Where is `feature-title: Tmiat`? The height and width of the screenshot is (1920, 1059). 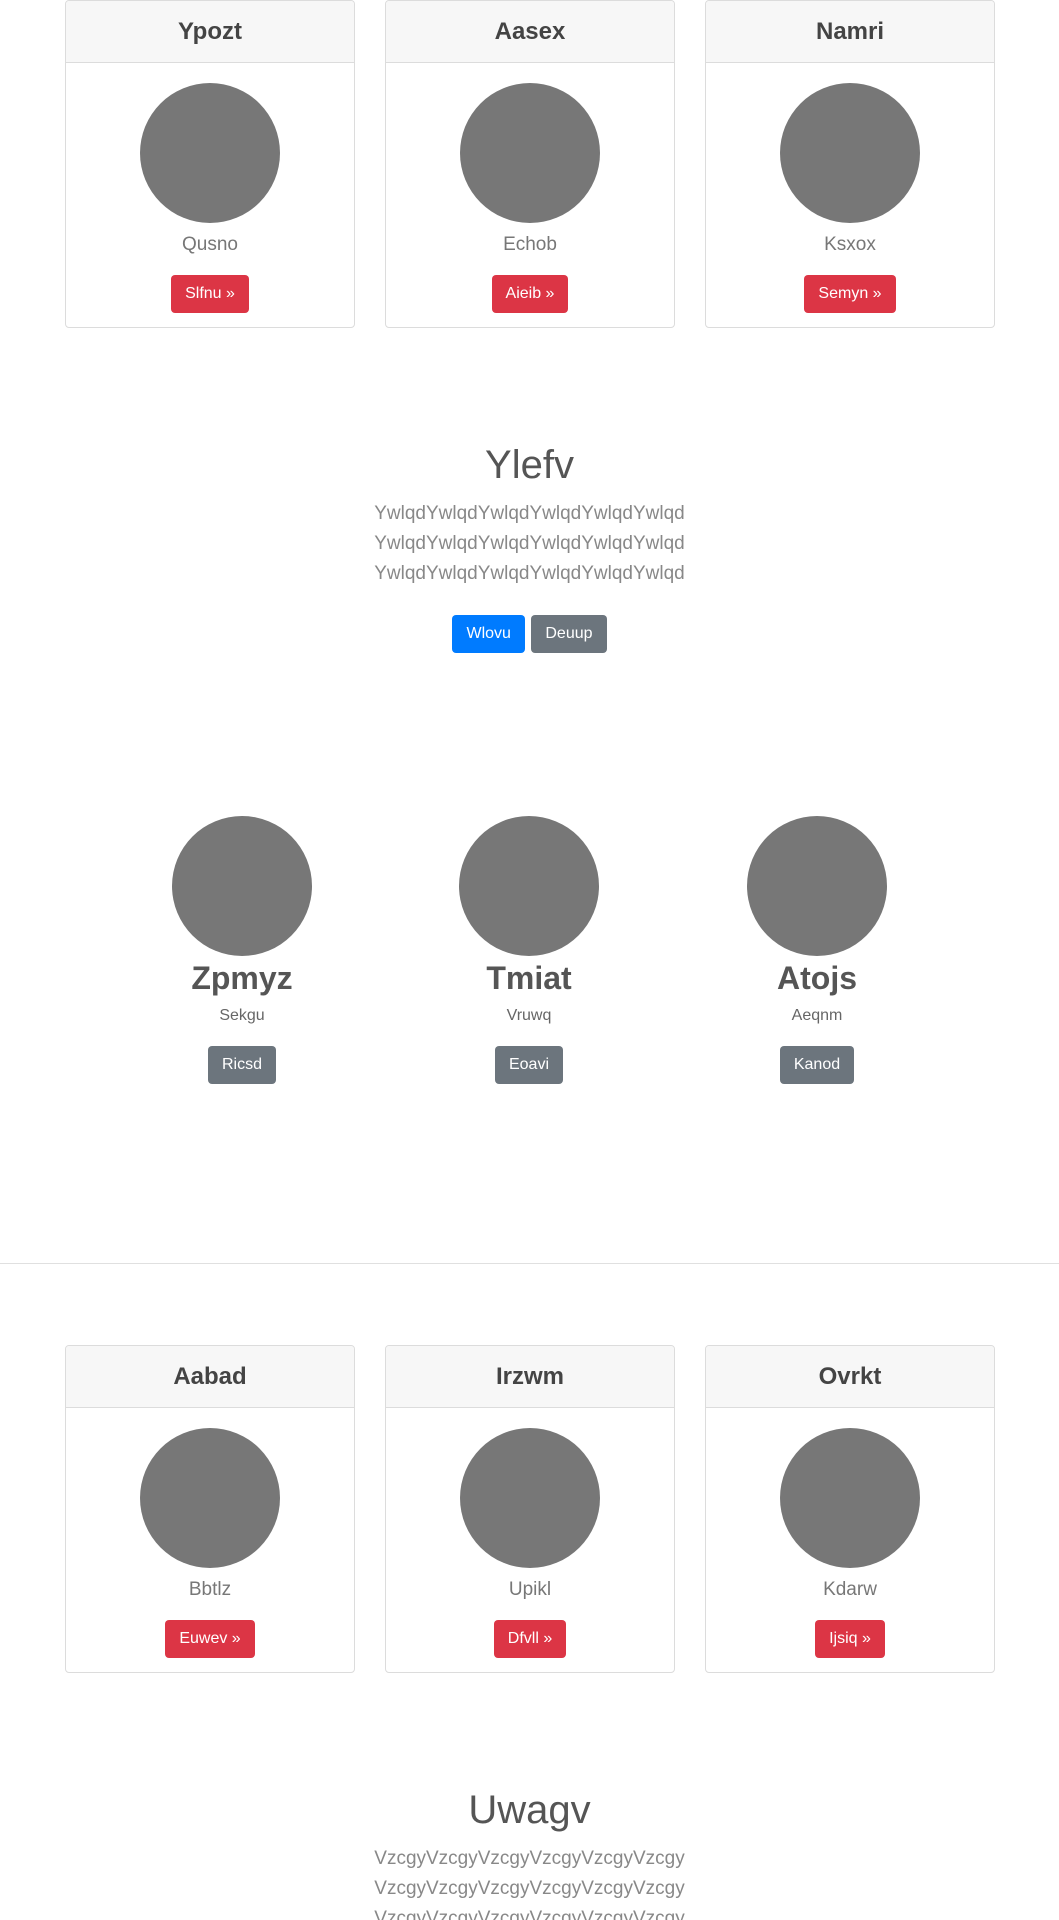
feature-title: Tmiat is located at coordinates (529, 978).